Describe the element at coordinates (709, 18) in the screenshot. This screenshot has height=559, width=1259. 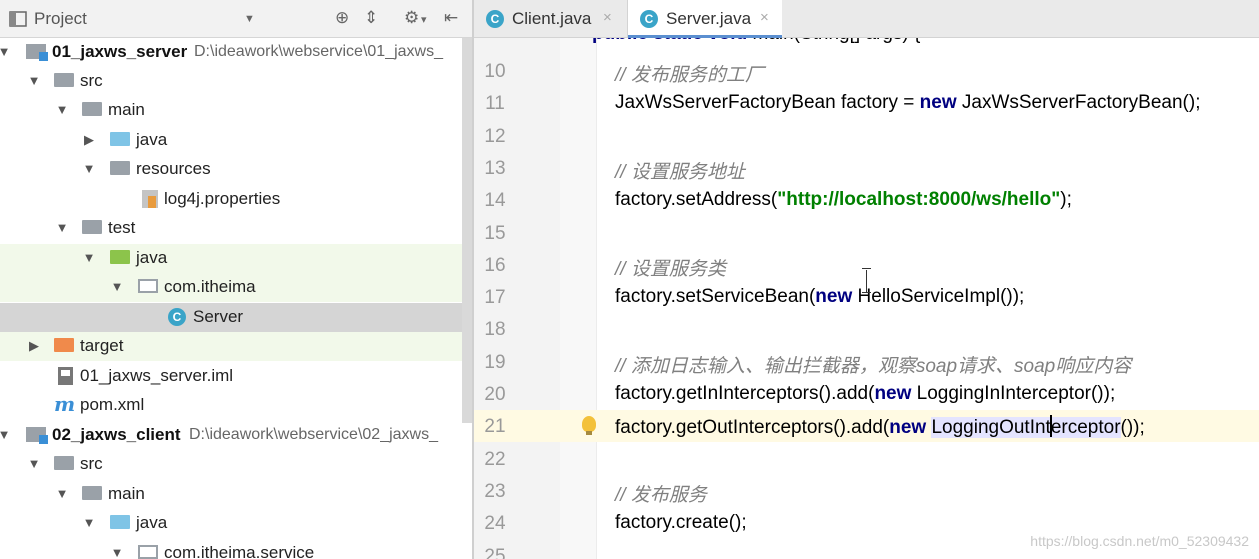
I see `tab-label: Server.java` at that location.